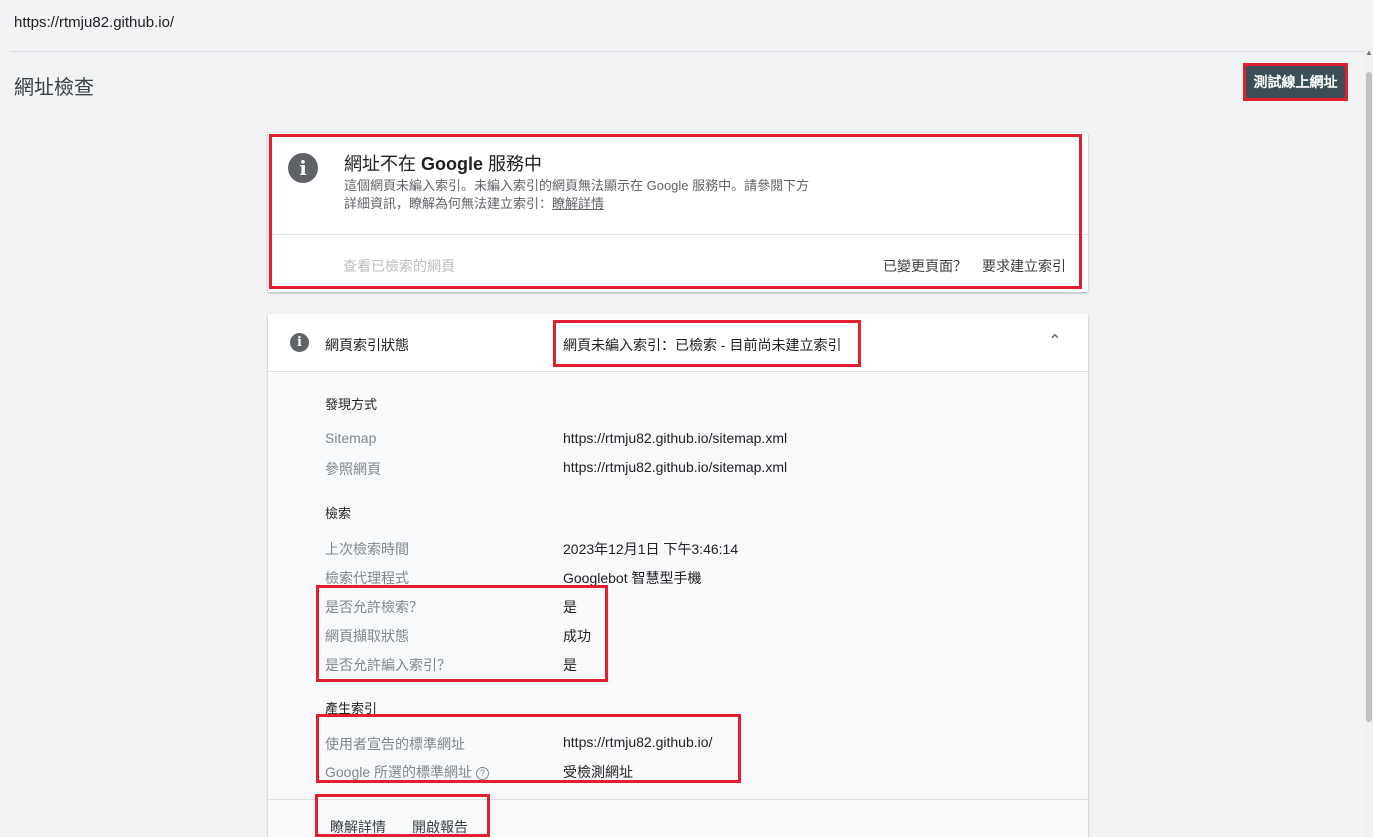  I want to click on index-status-footer: 瞭解詳情 開啟報告, so click(678, 818).